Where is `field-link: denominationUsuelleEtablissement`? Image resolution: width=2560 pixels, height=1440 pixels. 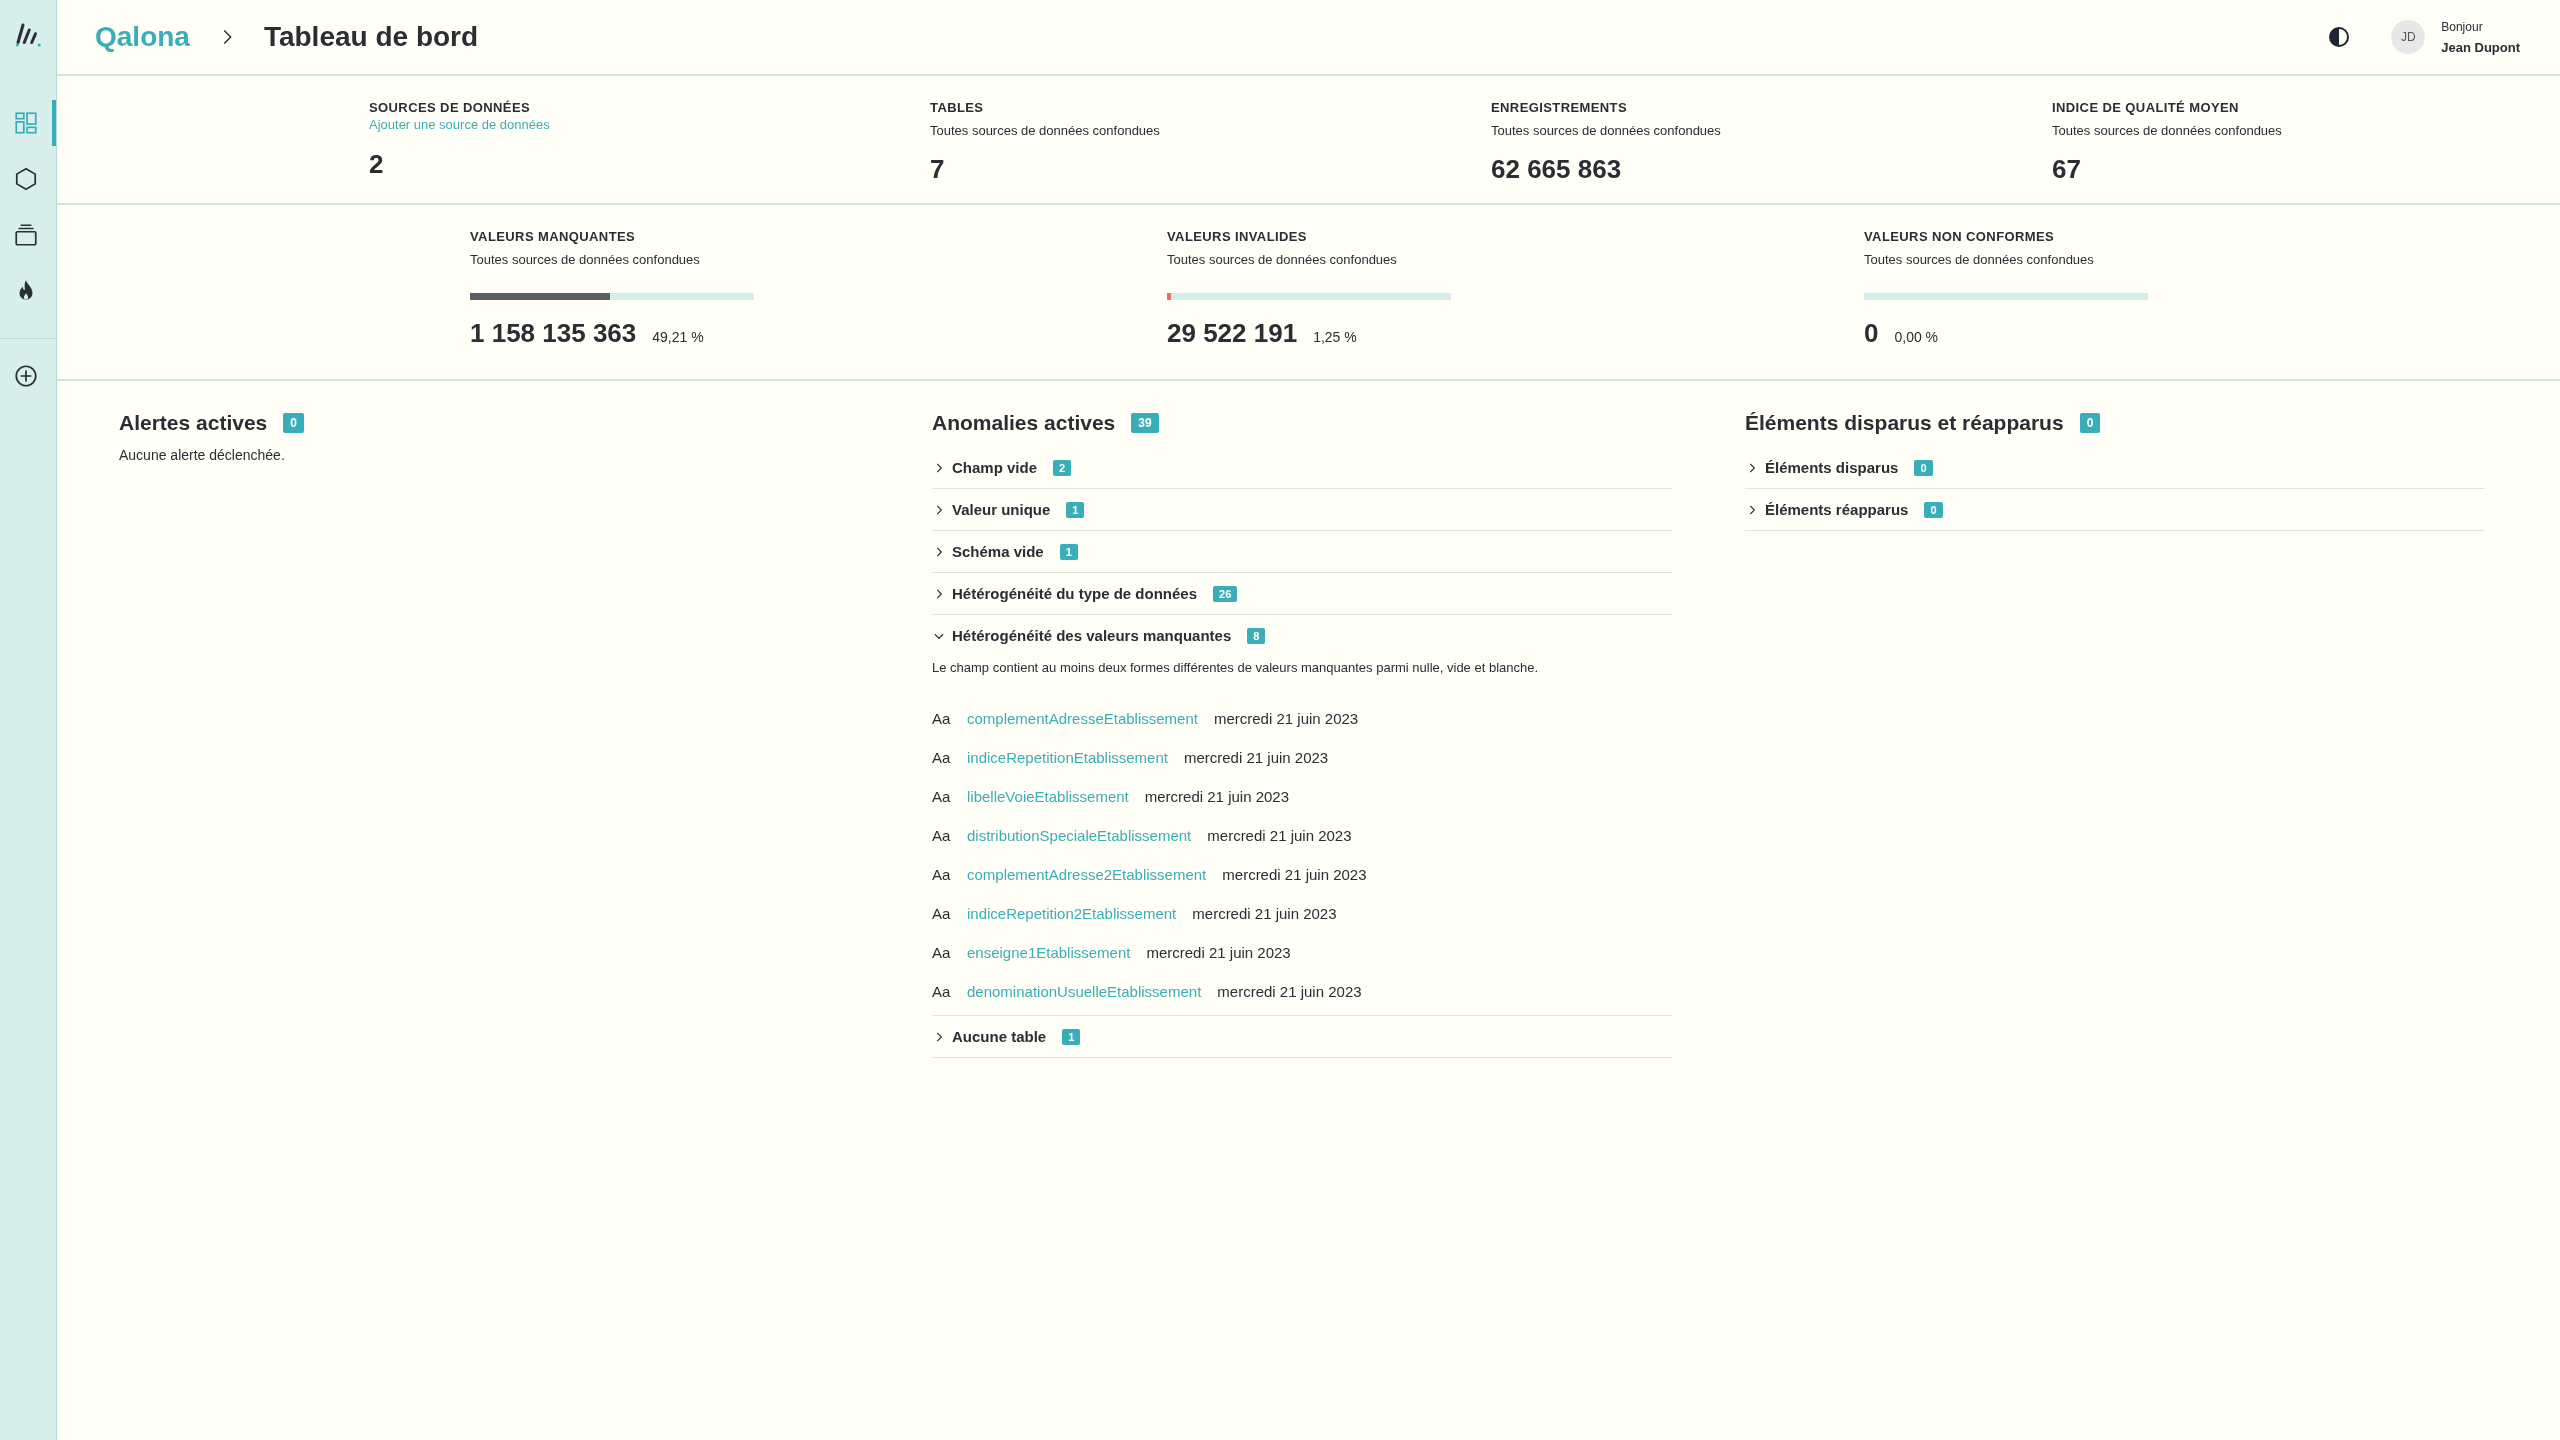 field-link: denominationUsuelleEtablissement is located at coordinates (1084, 991).